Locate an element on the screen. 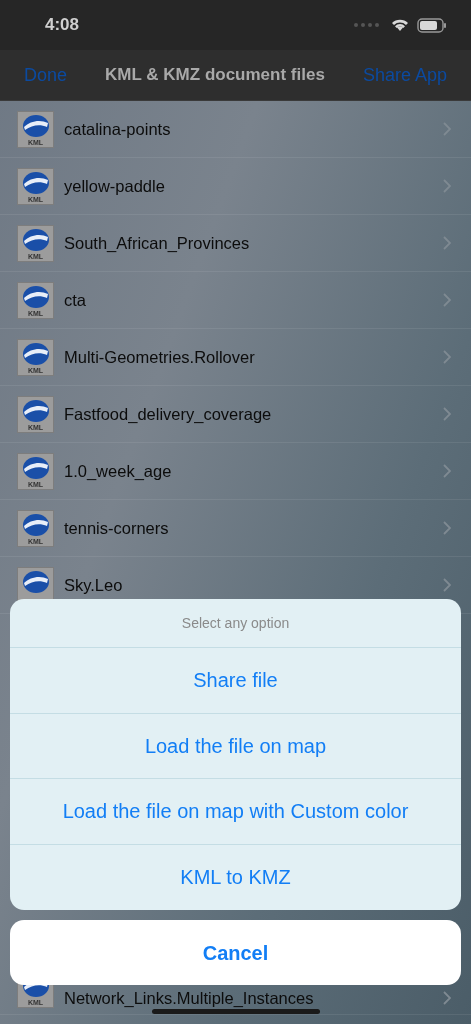 This screenshot has width=471, height=1024. file-name: Sky.Leo is located at coordinates (94, 585).